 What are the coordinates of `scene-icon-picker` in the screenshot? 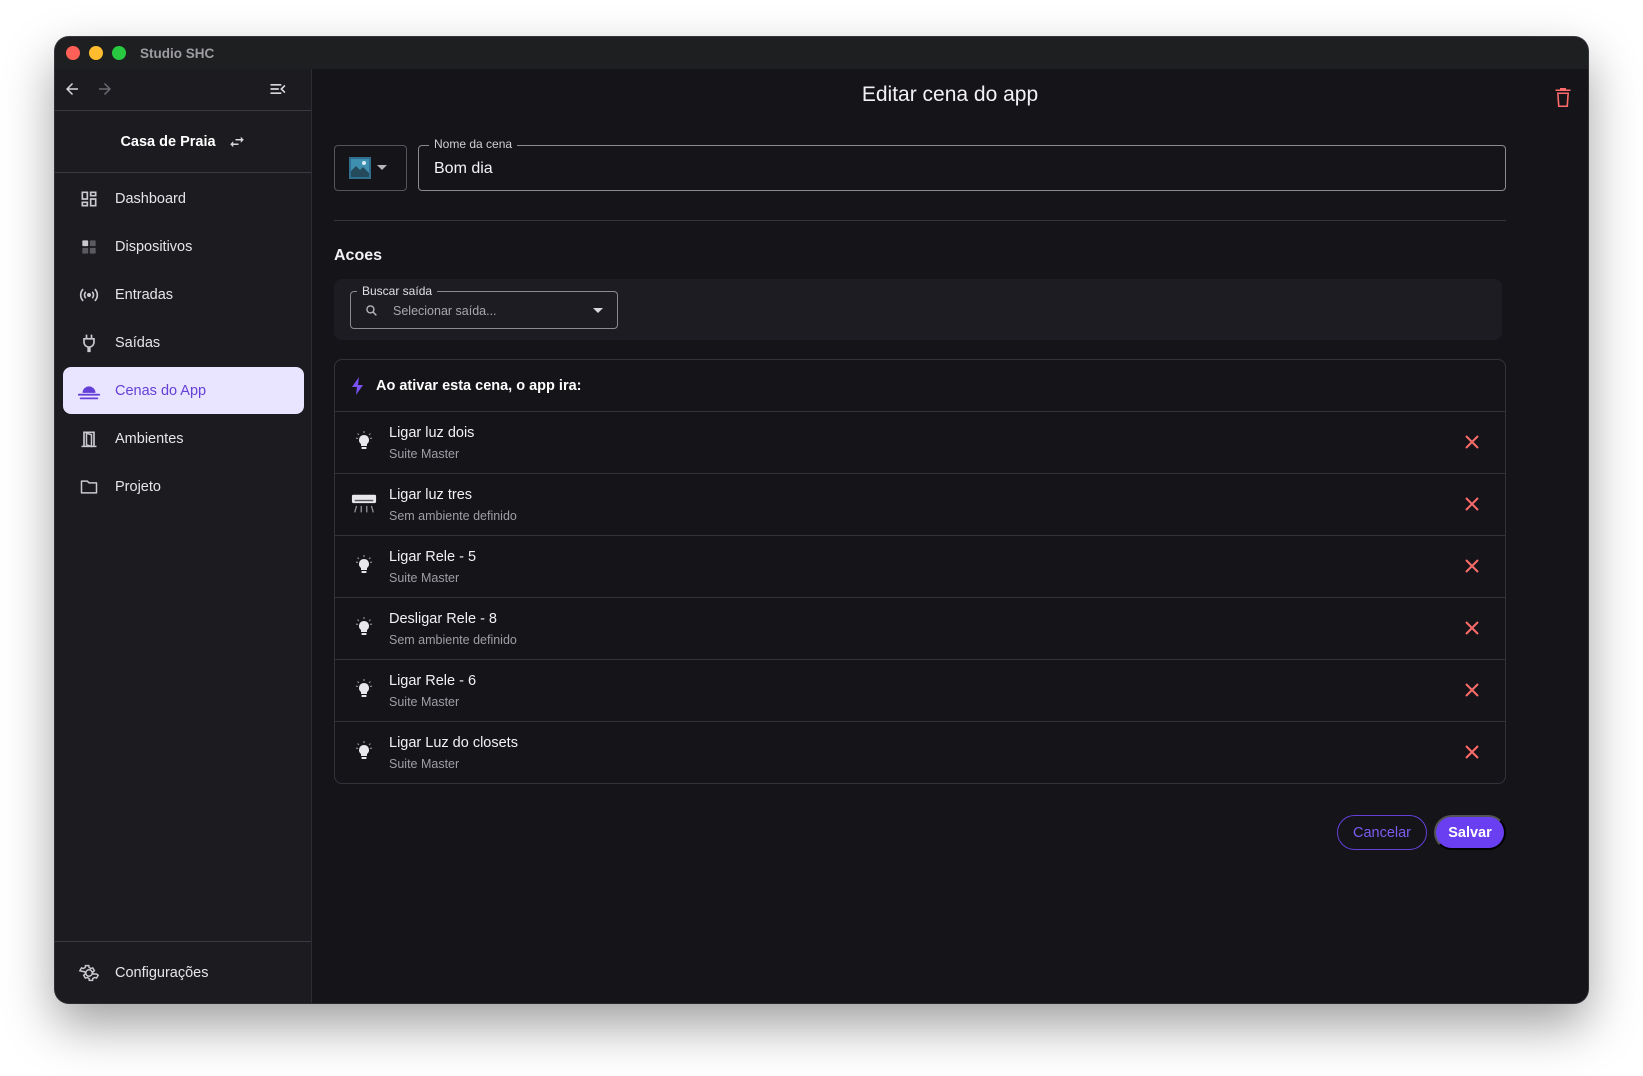 It's located at (370, 168).